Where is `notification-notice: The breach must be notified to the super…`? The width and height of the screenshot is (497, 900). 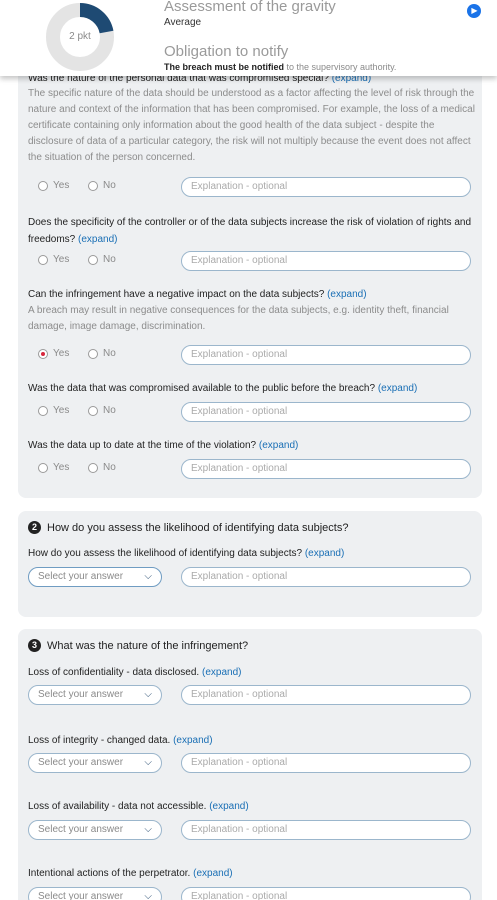
notification-notice: The breach must be notified to the super… is located at coordinates (280, 67).